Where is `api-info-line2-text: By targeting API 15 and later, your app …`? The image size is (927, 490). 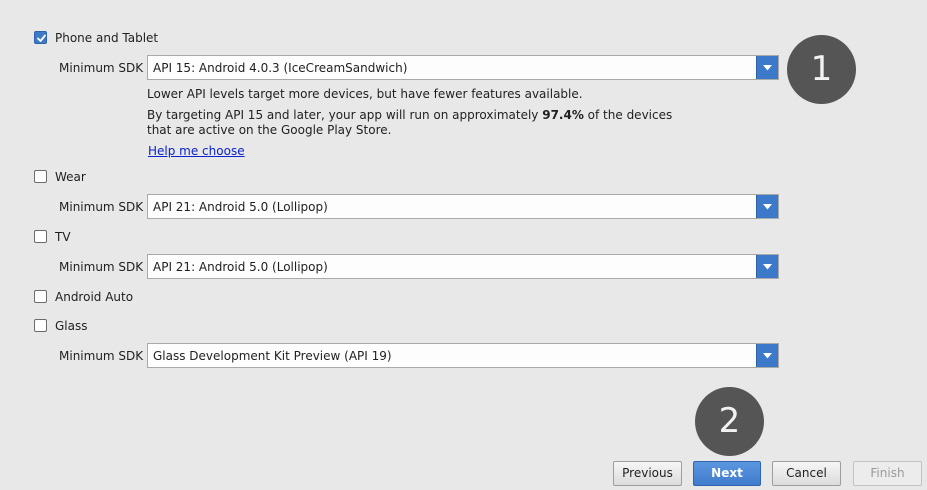
api-info-line2-text: By targeting API 15 and later, your app … is located at coordinates (345, 115).